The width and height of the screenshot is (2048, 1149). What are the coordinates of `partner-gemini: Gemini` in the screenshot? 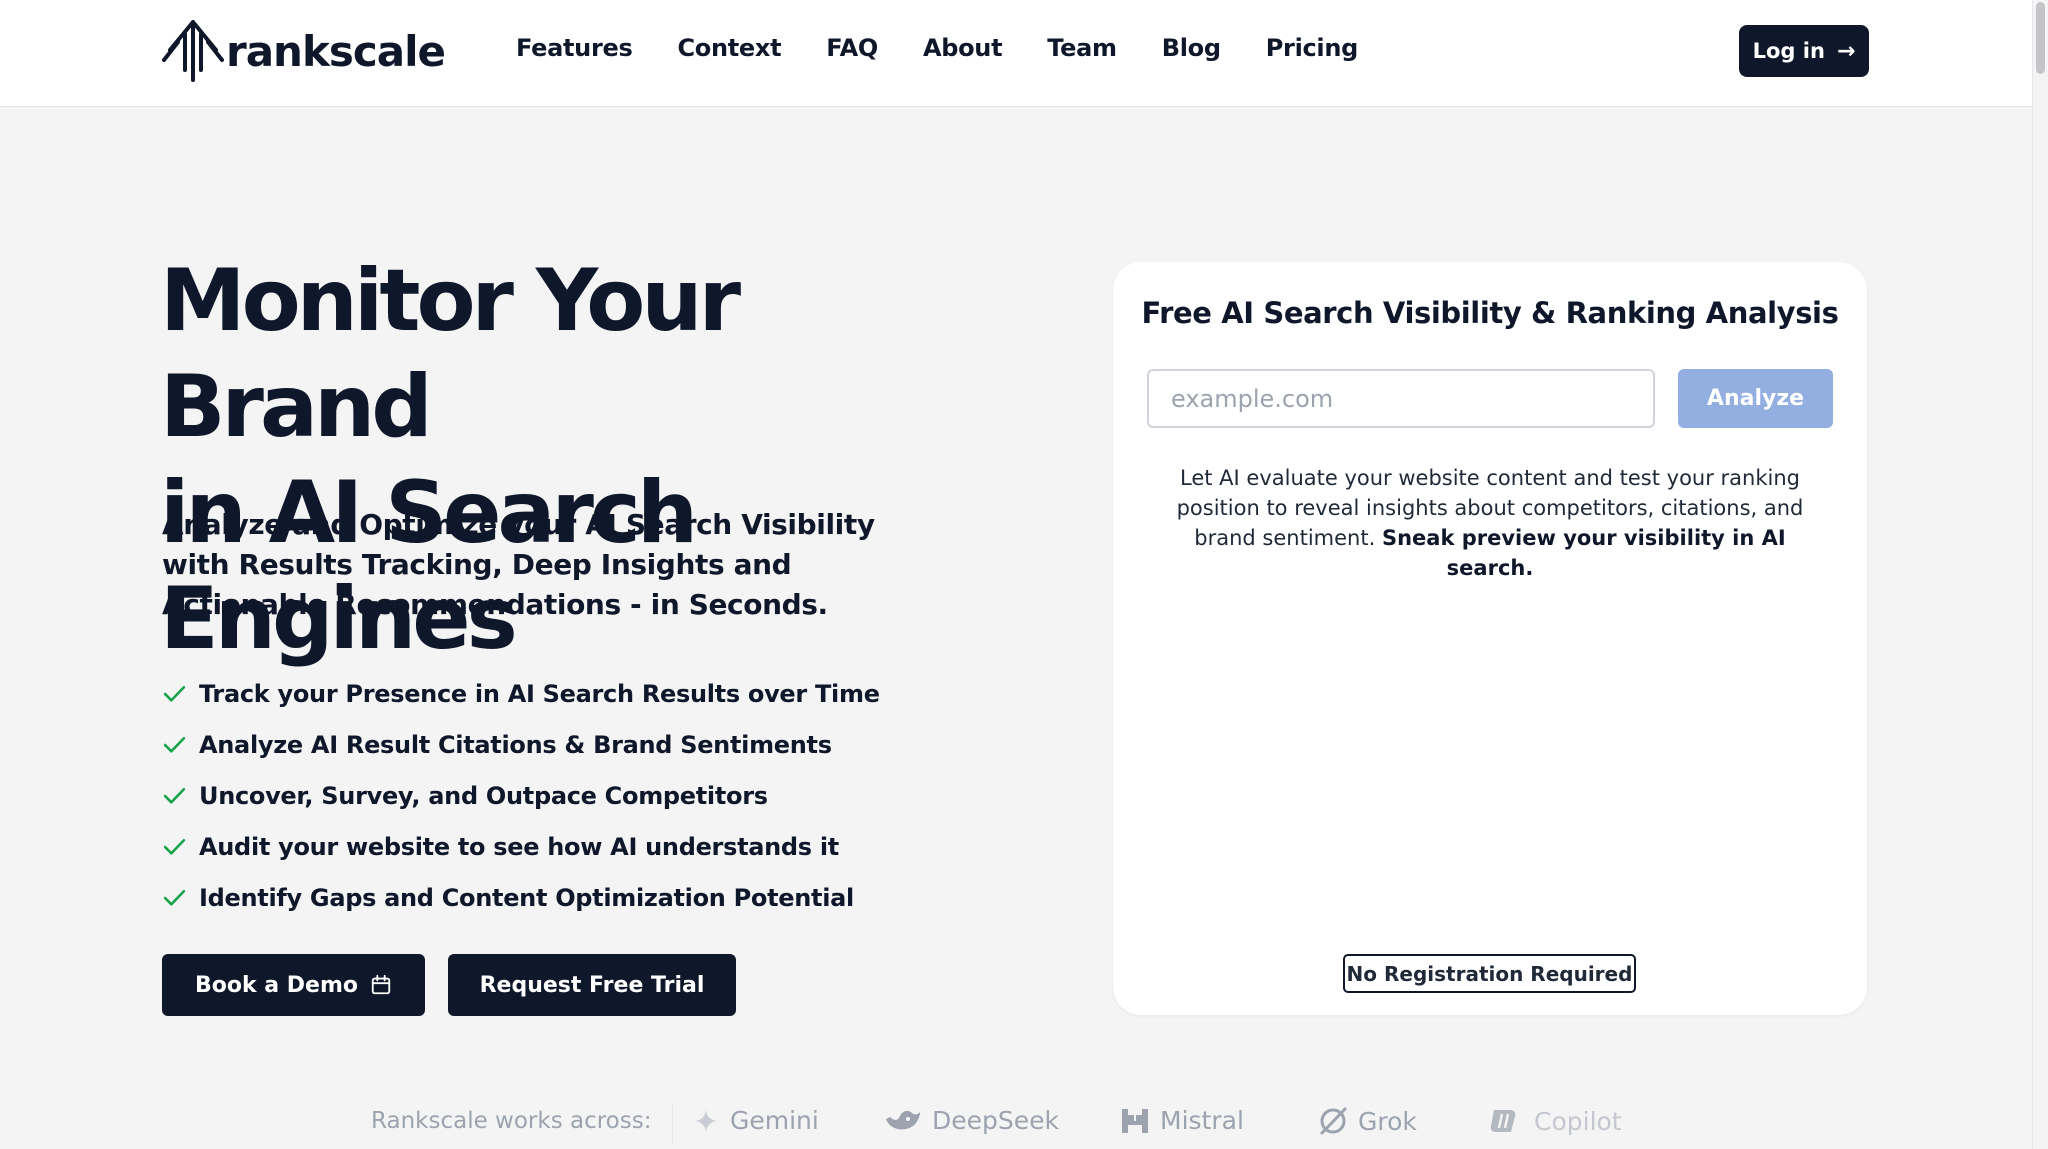 It's located at (755, 1120).